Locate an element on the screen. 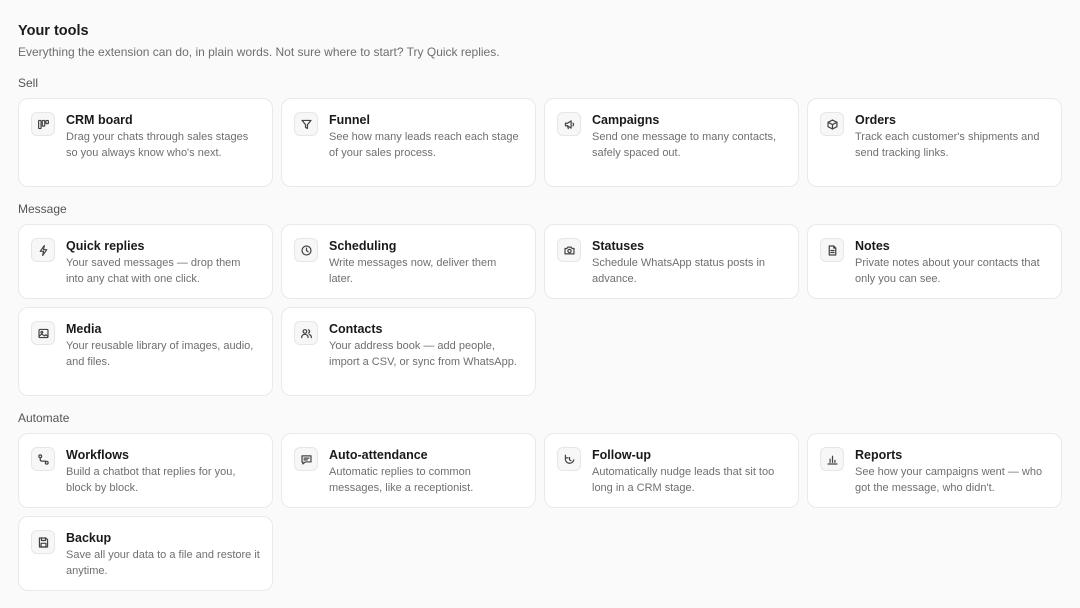 This screenshot has height=608, width=1080. document-icon is located at coordinates (832, 250).